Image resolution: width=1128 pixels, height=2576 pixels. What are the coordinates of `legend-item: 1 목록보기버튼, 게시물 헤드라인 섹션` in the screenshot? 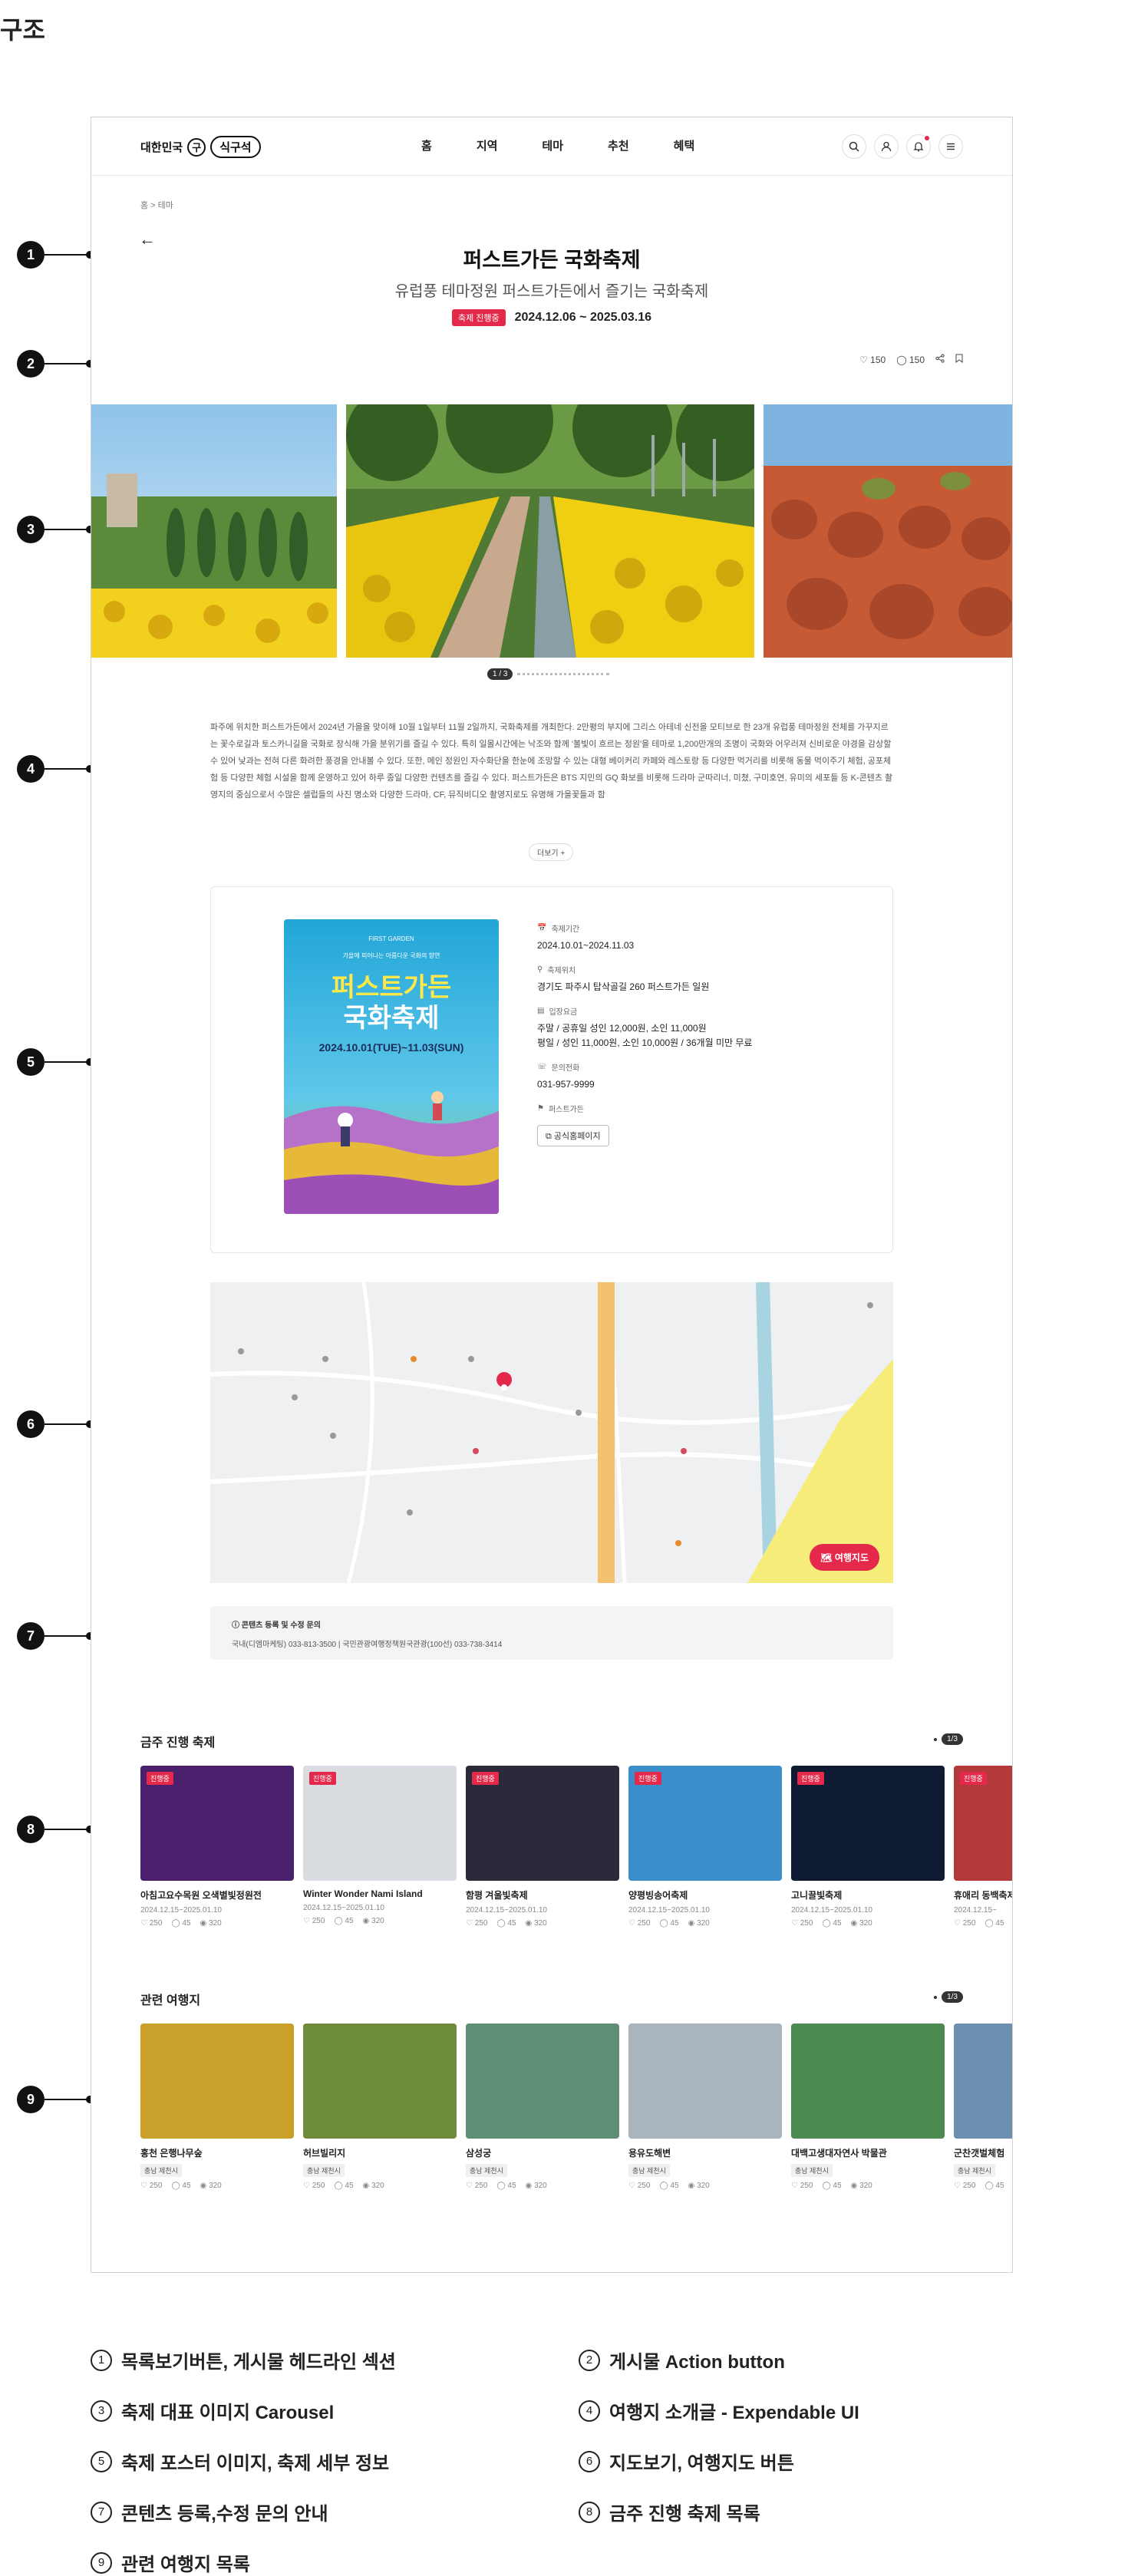 It's located at (243, 2360).